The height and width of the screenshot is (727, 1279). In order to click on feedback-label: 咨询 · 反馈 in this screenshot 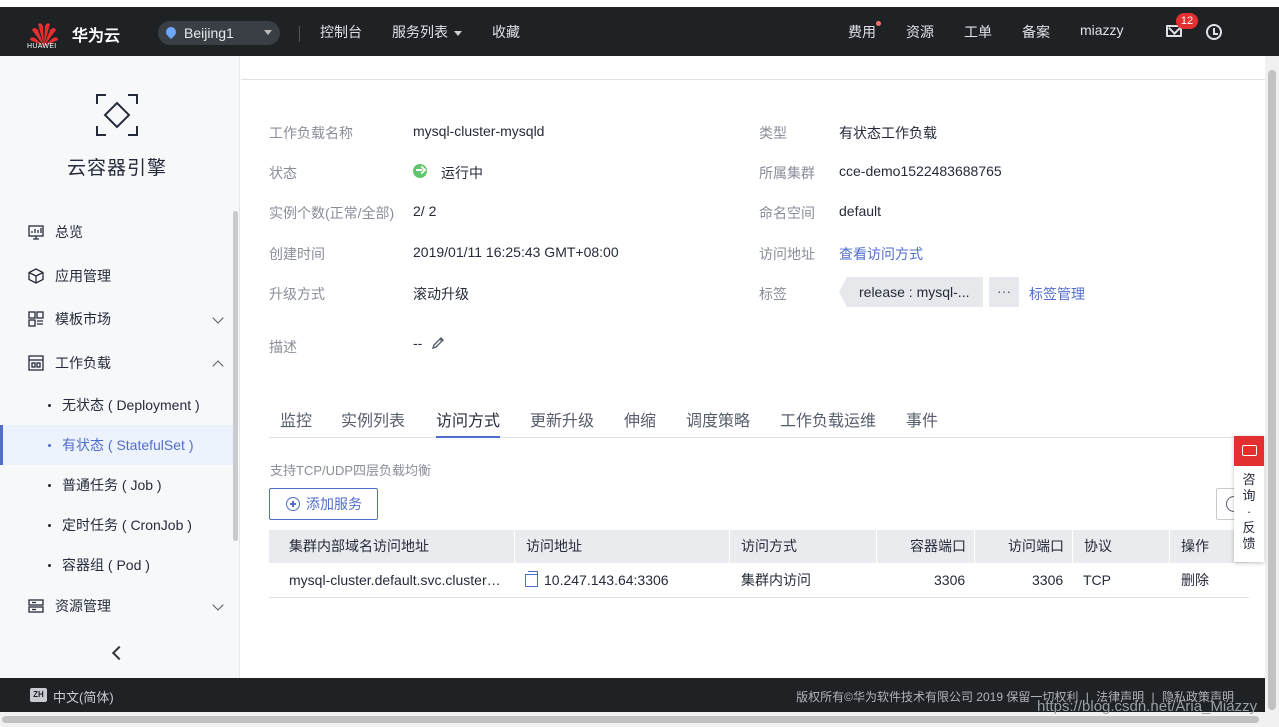, I will do `click(1249, 512)`.